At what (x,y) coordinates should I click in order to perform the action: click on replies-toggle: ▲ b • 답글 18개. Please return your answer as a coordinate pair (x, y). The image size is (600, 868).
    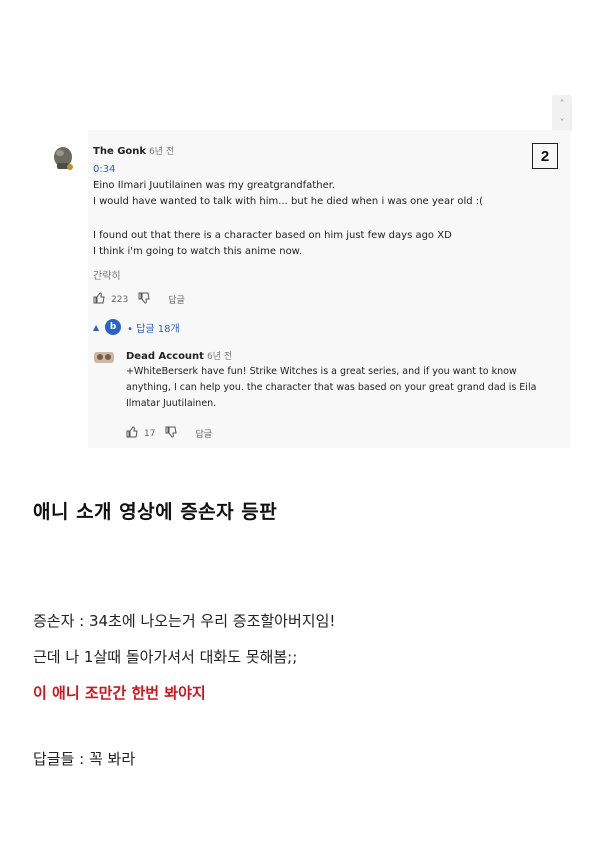
    Looking at the image, I should click on (136, 327).